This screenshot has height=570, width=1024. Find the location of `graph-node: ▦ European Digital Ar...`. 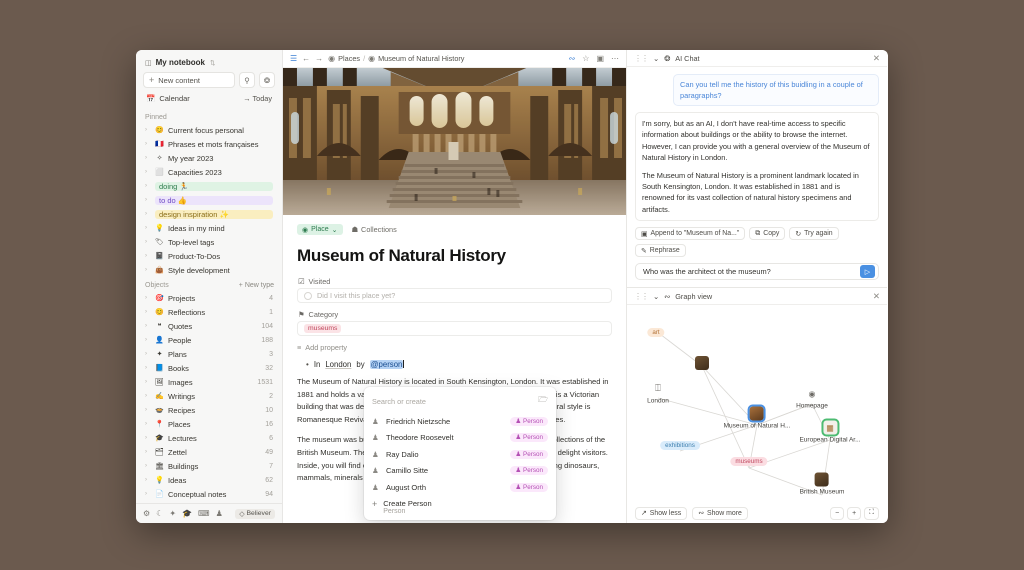

graph-node: ▦ European Digital Ar... is located at coordinates (830, 431).